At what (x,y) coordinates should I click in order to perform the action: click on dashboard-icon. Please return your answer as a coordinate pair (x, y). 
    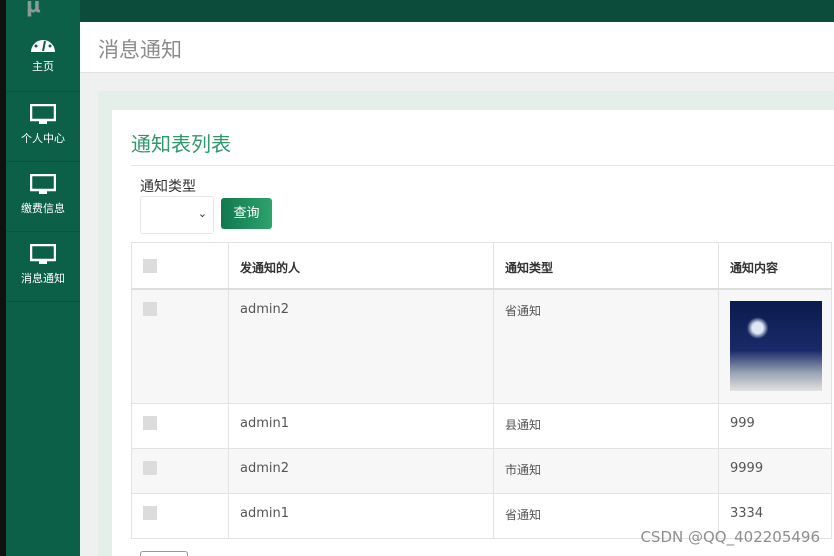
    Looking at the image, I should click on (43, 44).